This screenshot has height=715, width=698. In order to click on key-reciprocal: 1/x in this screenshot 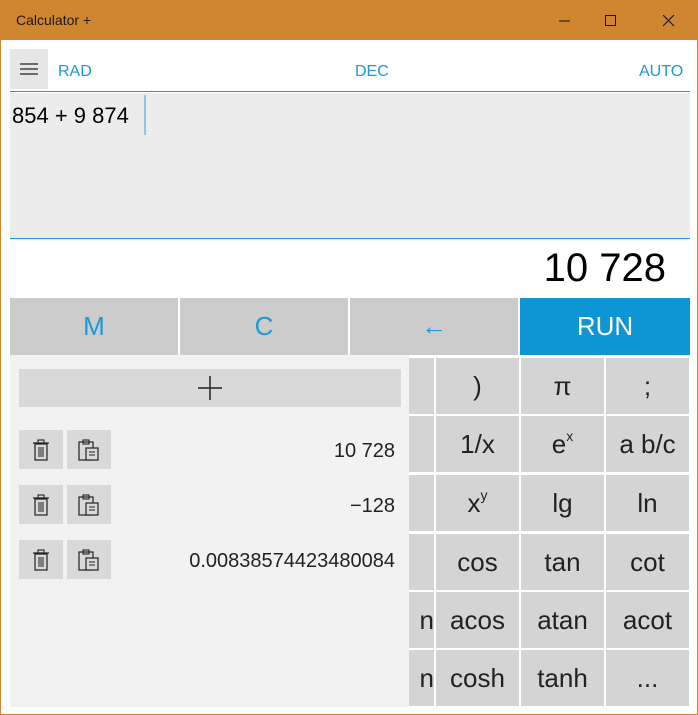, I will do `click(477, 444)`.